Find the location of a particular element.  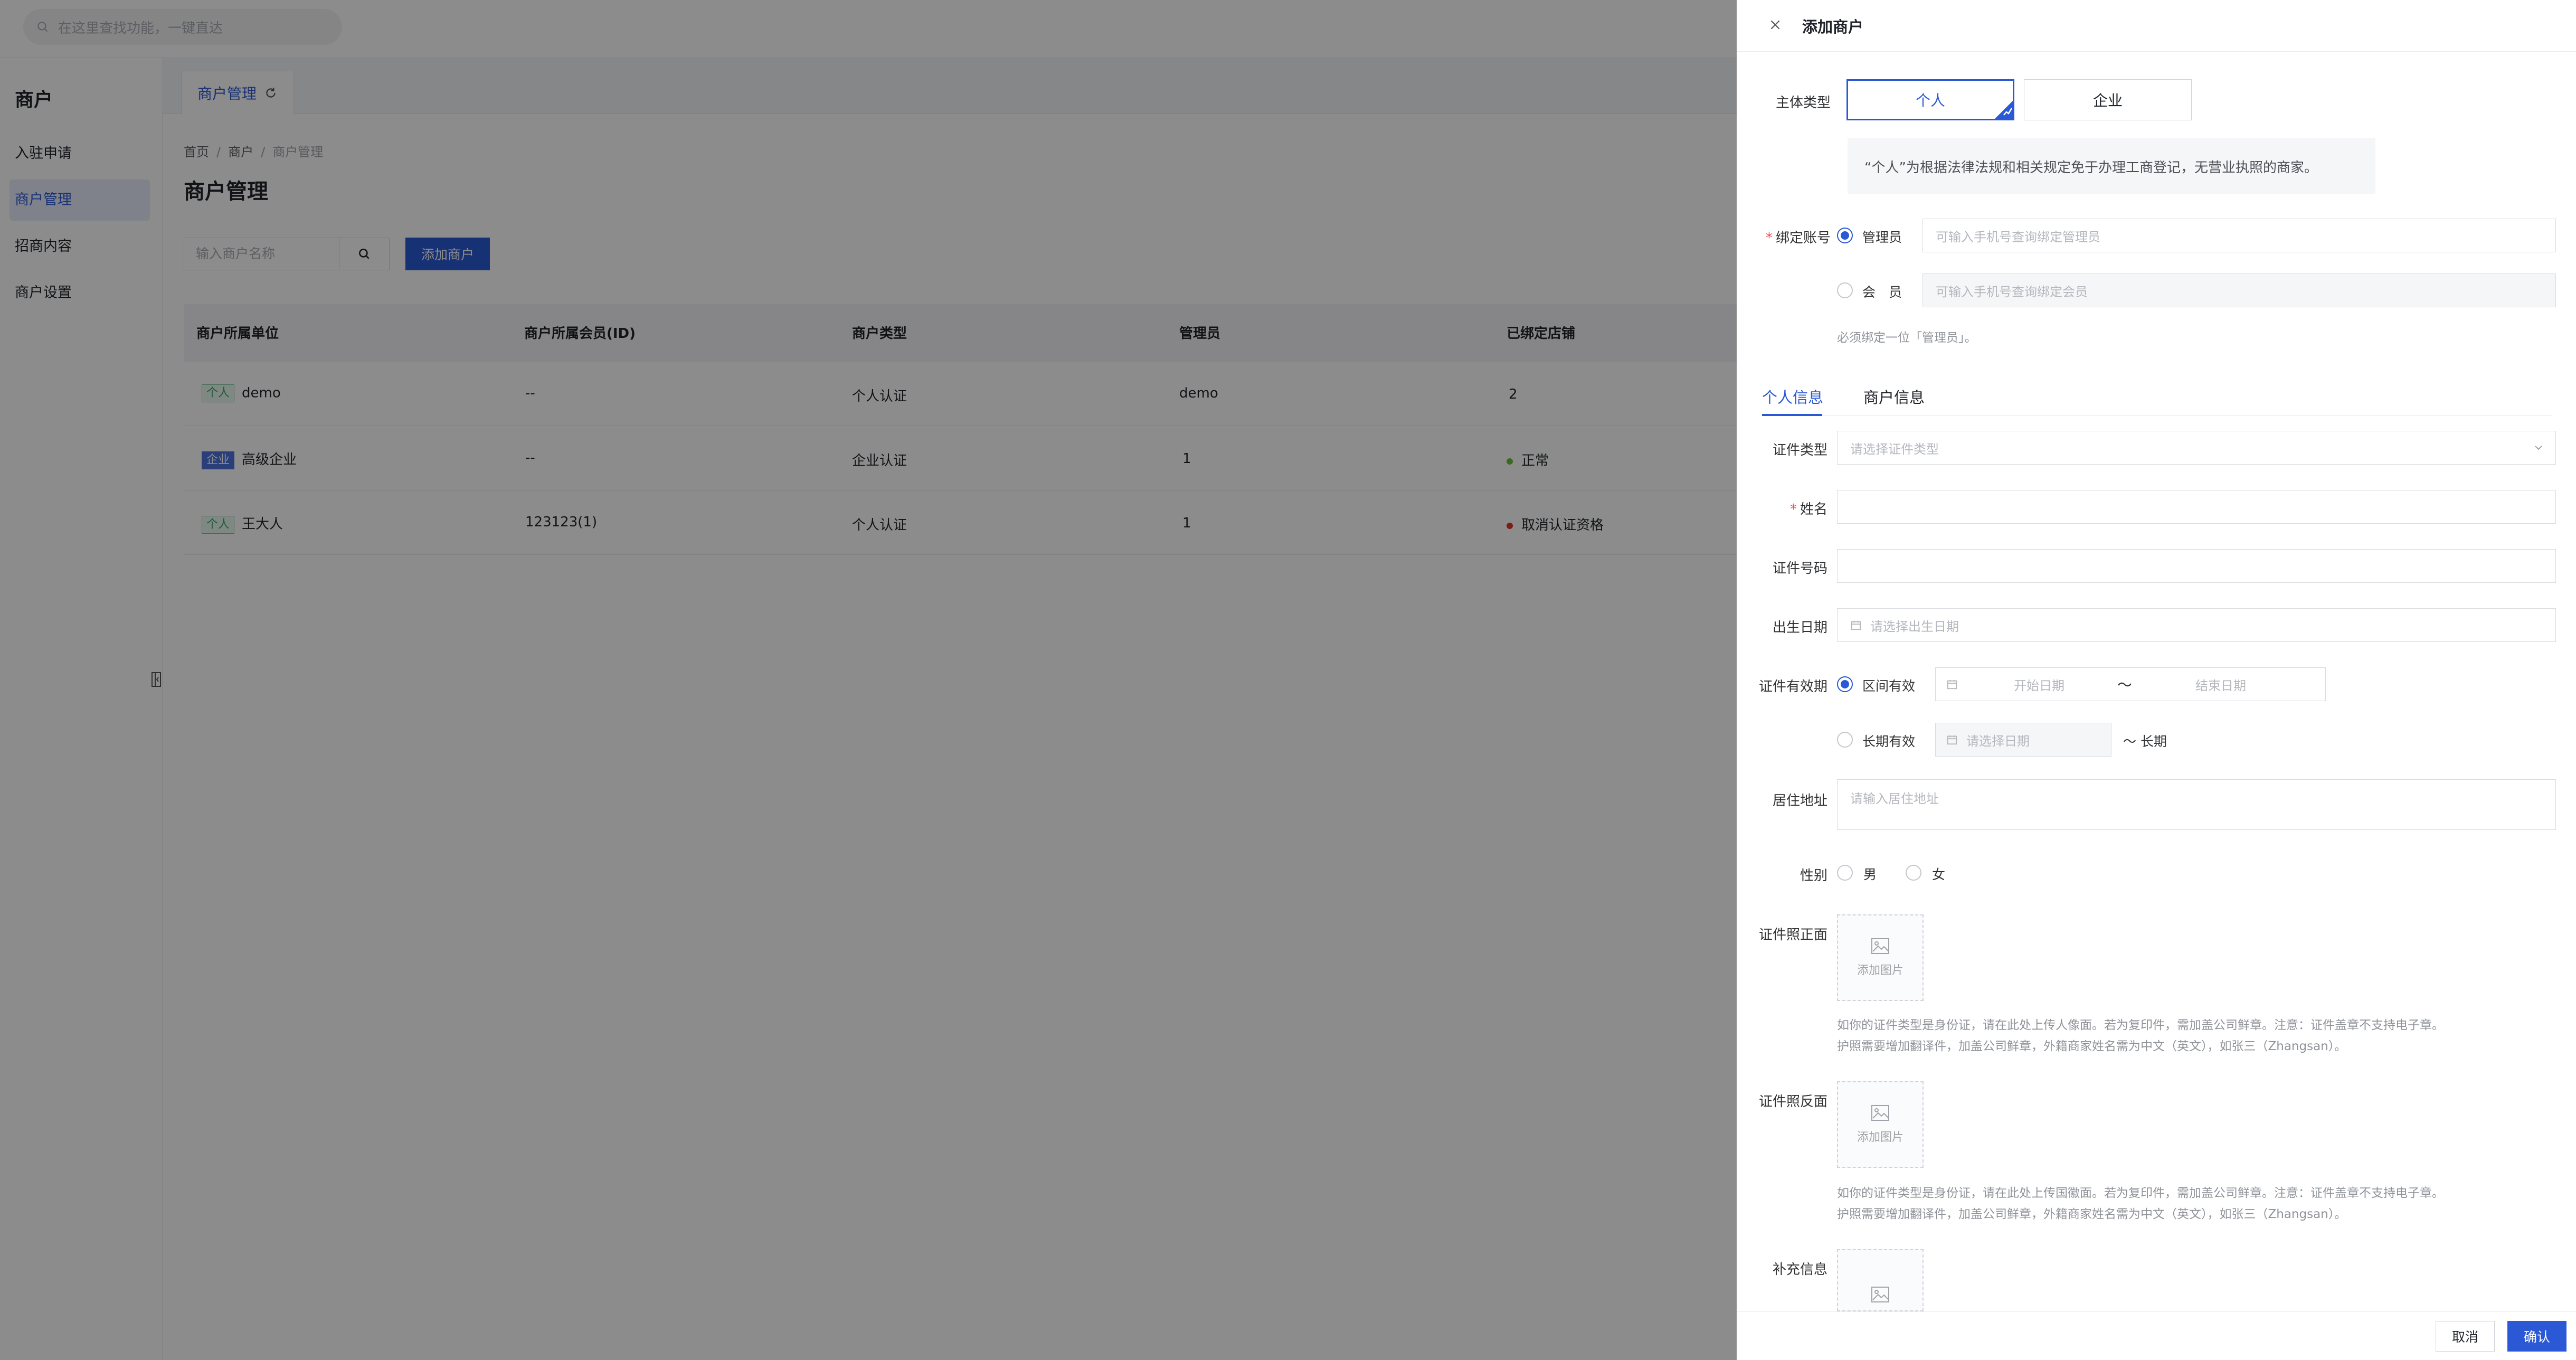

id-type-select: 请选择证件类型 is located at coordinates (2196, 448).